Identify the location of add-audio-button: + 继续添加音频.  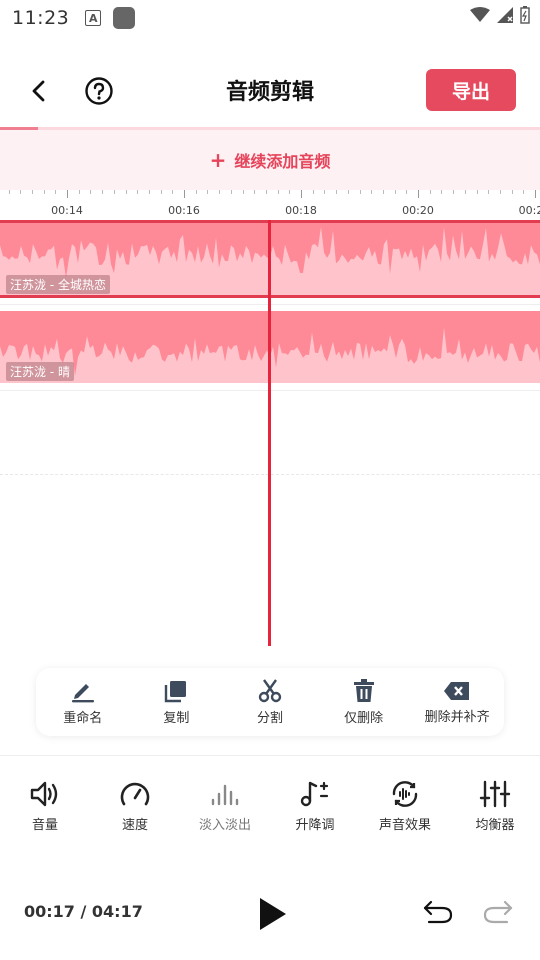
(270, 160).